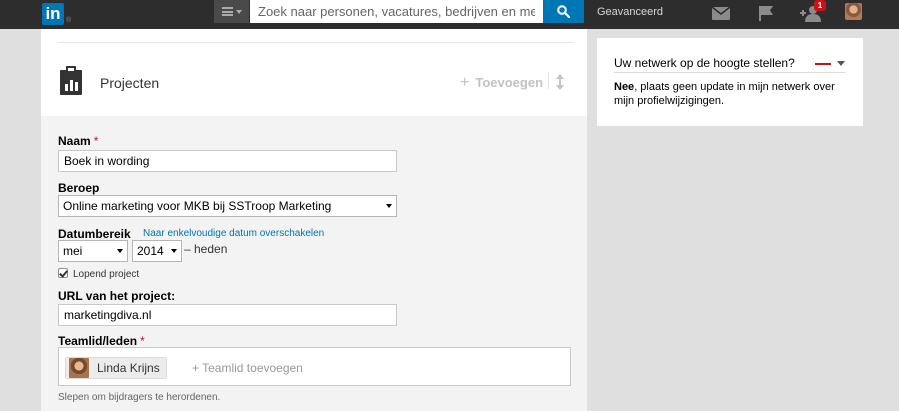 The width and height of the screenshot is (899, 411). Describe the element at coordinates (78, 141) in the screenshot. I see `name-label: Naam *` at that location.